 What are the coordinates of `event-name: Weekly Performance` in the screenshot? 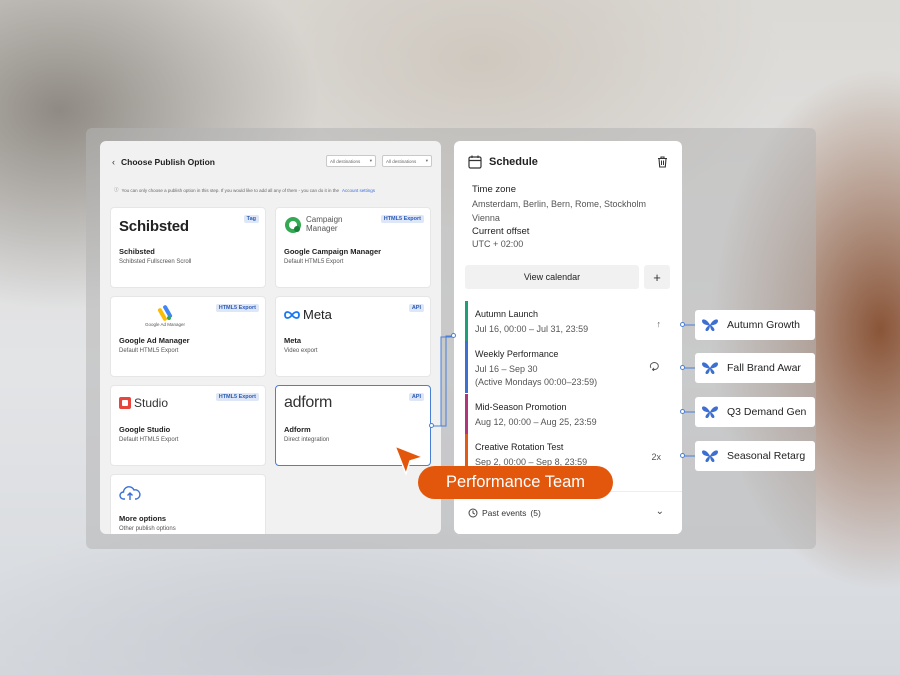 It's located at (517, 354).